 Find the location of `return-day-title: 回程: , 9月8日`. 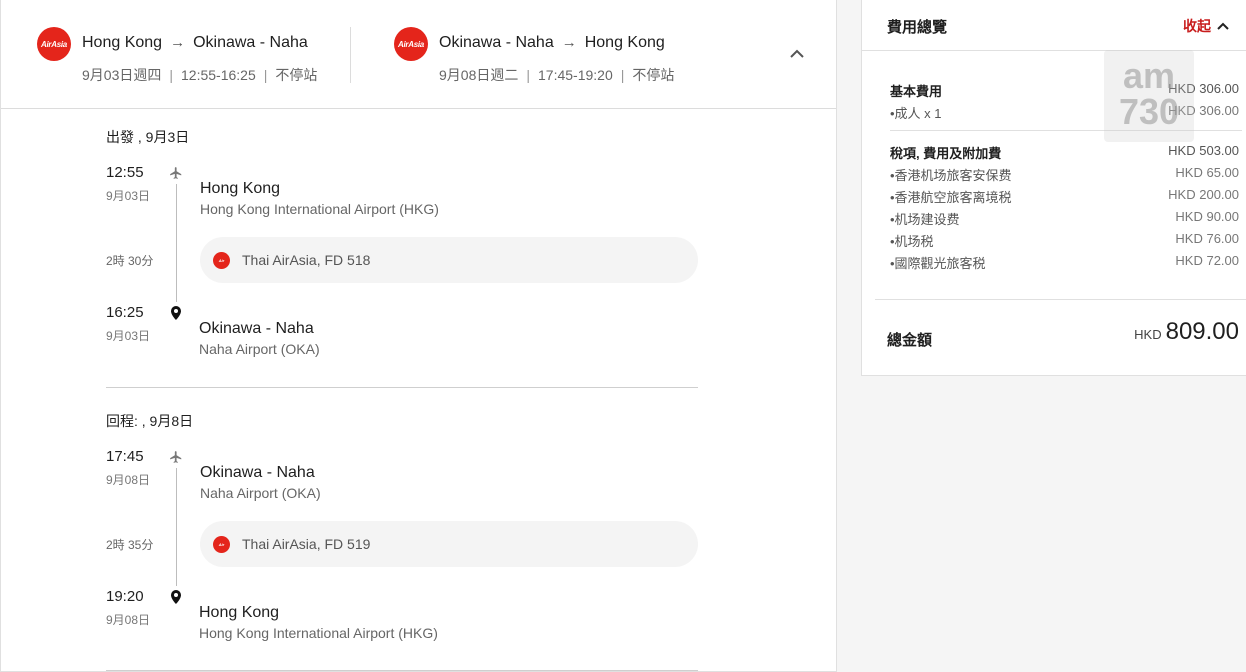

return-day-title: 回程: , 9月8日 is located at coordinates (150, 421).